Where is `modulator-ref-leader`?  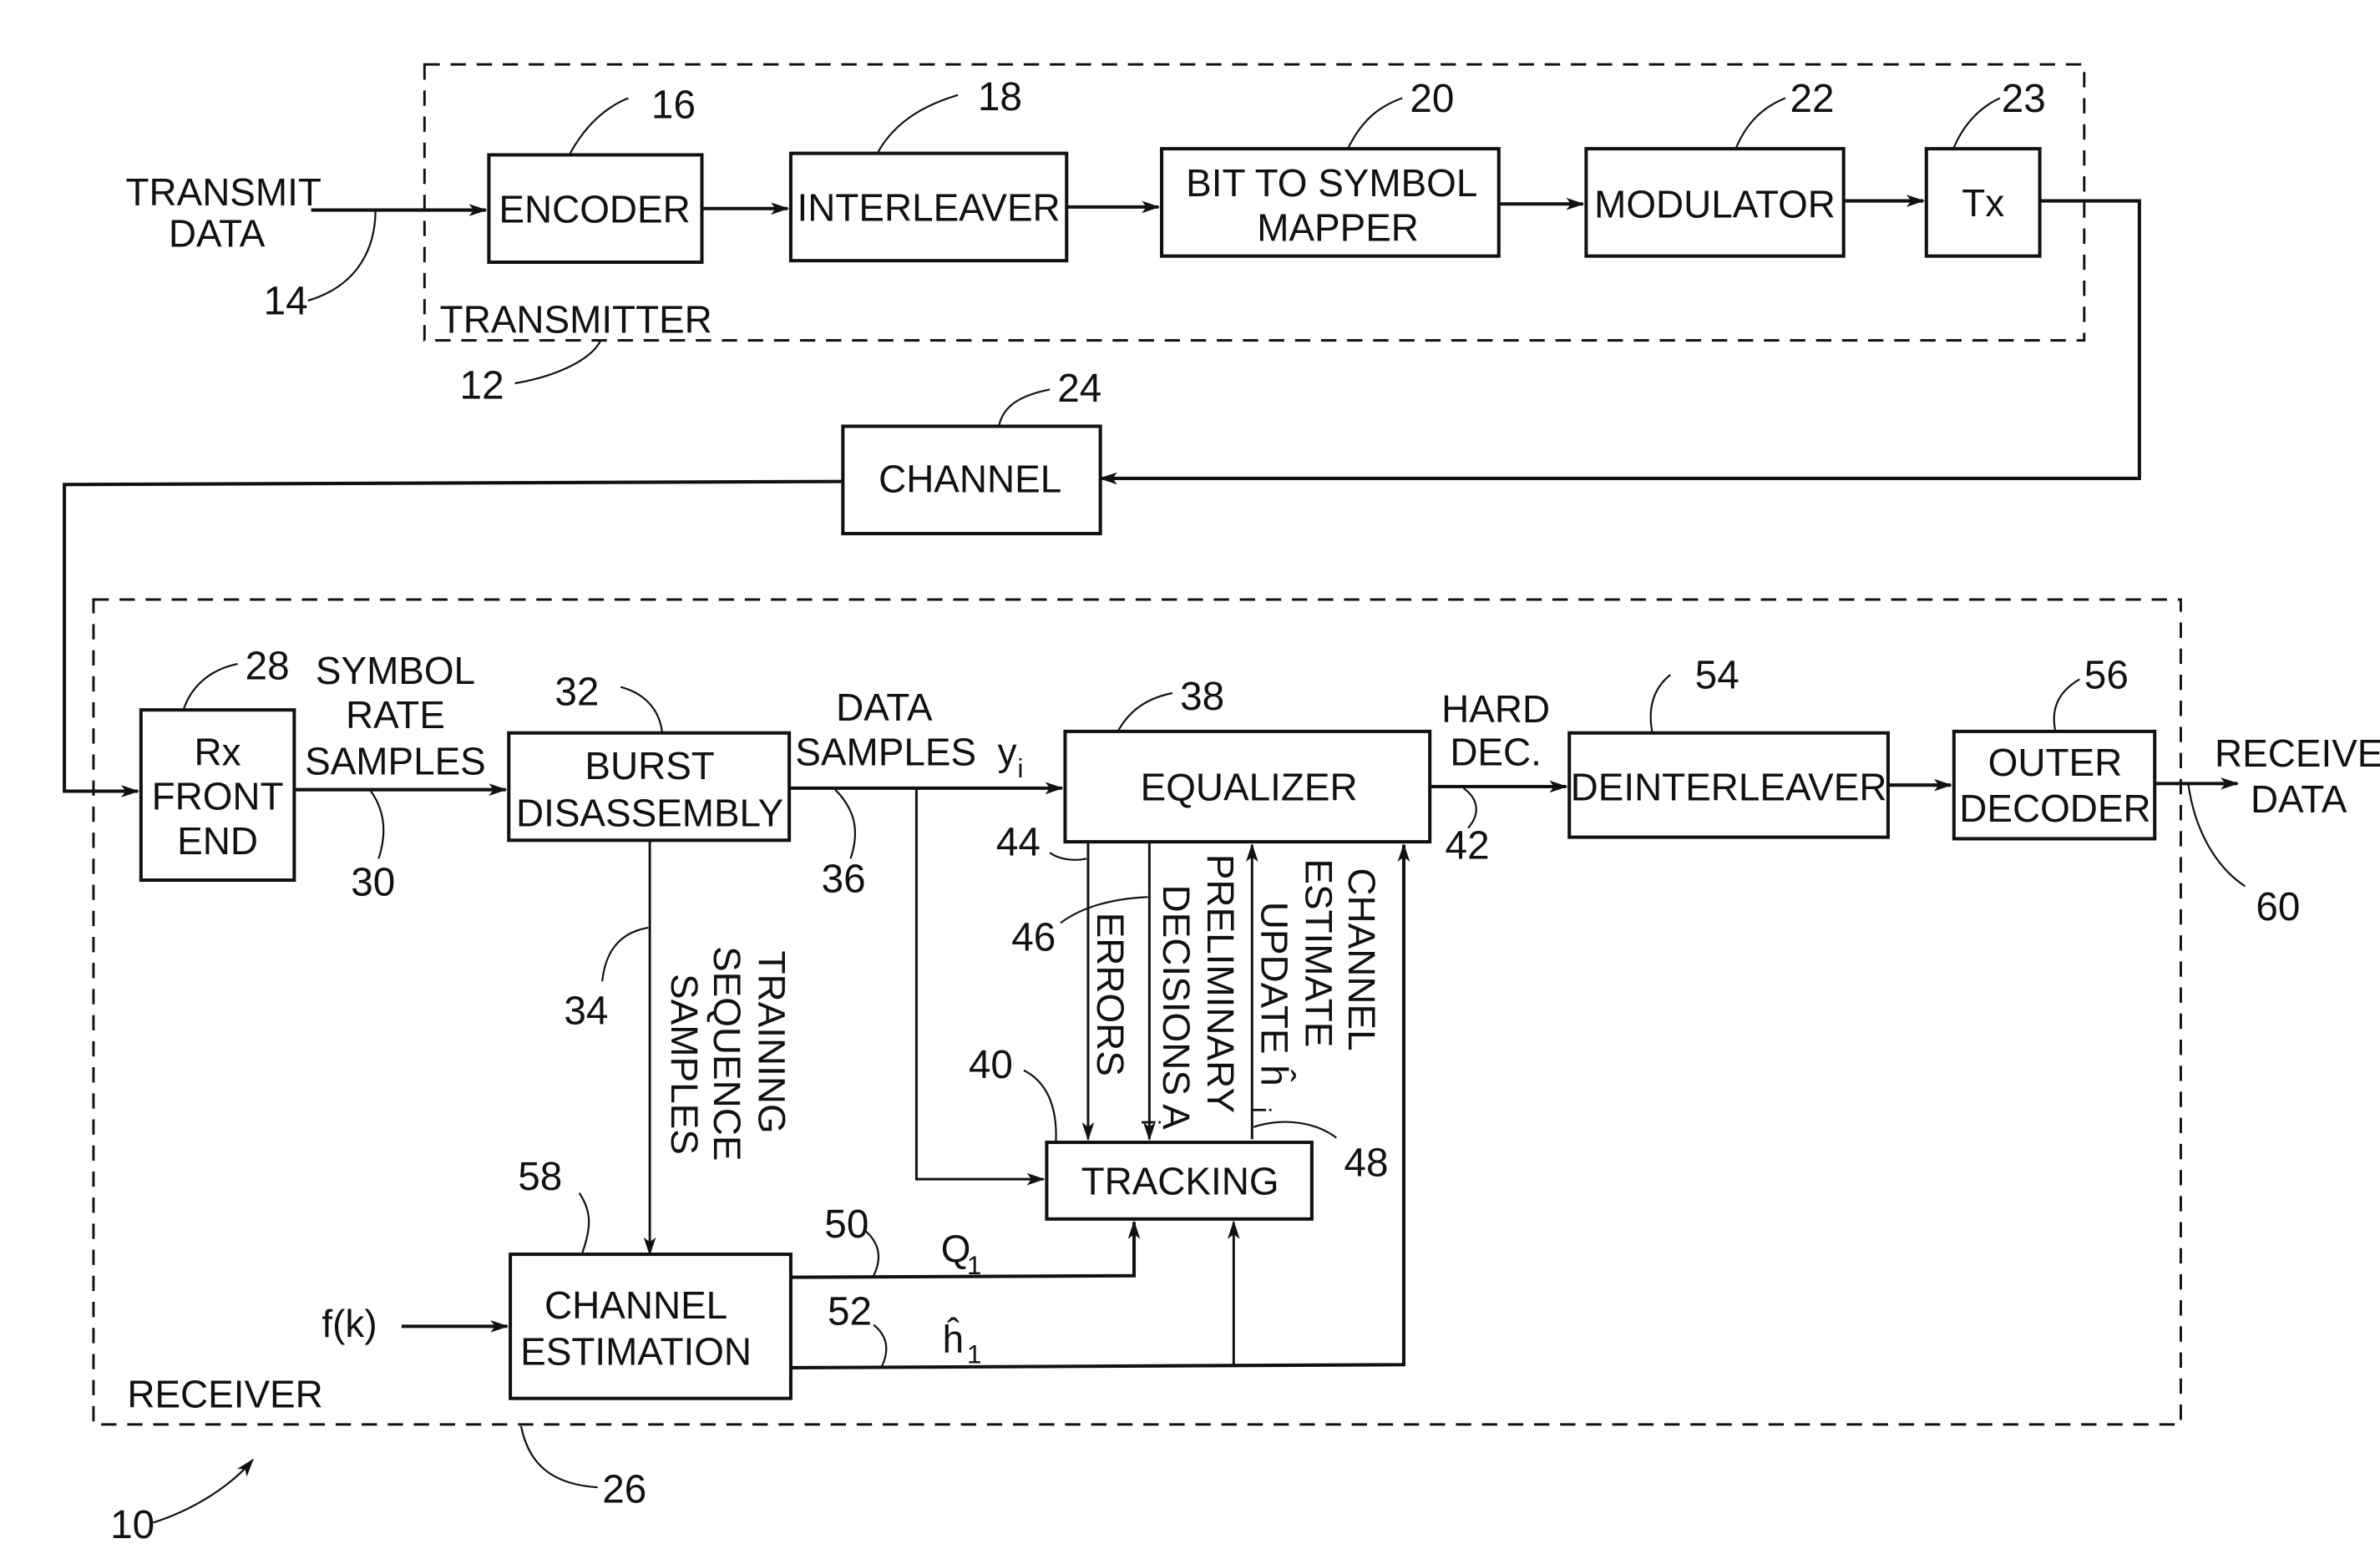
modulator-ref-leader is located at coordinates (1761, 122).